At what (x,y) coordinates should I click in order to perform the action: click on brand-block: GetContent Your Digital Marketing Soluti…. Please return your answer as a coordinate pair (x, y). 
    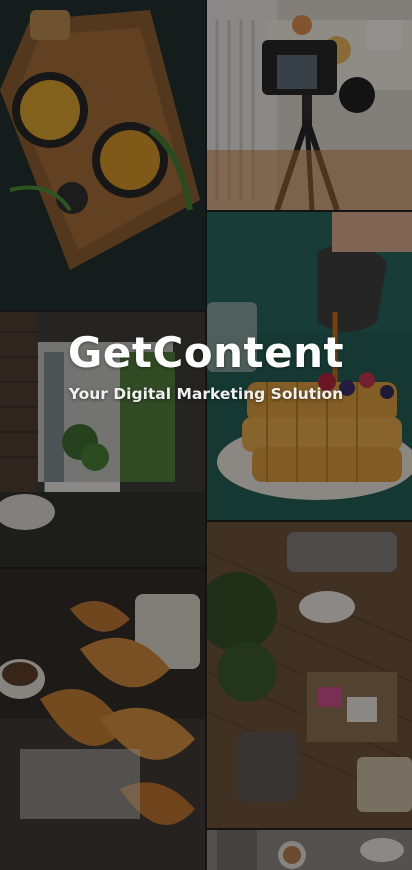
    Looking at the image, I should click on (206, 365).